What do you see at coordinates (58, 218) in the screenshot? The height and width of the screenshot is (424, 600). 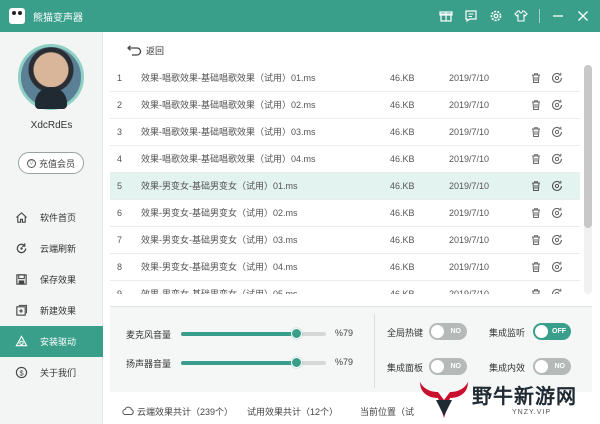 I see `sidebar-item-label: 软件首页` at bounding box center [58, 218].